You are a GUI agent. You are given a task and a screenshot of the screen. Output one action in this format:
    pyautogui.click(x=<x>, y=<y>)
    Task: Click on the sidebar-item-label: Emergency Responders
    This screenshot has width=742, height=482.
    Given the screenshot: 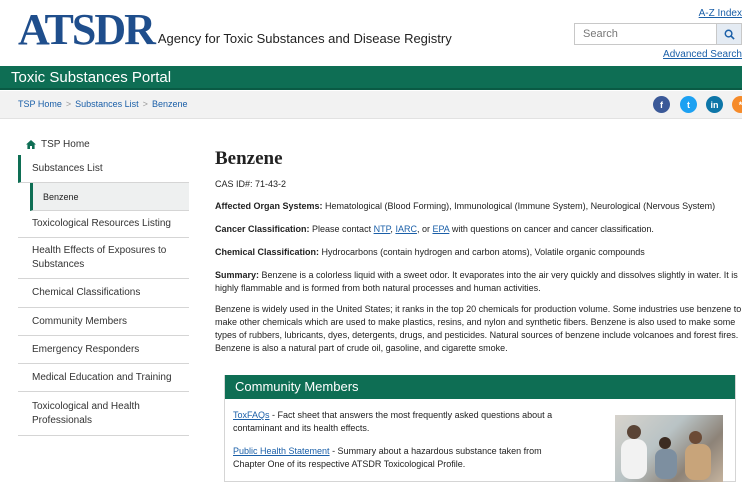 What is the action you would take?
    pyautogui.click(x=86, y=349)
    